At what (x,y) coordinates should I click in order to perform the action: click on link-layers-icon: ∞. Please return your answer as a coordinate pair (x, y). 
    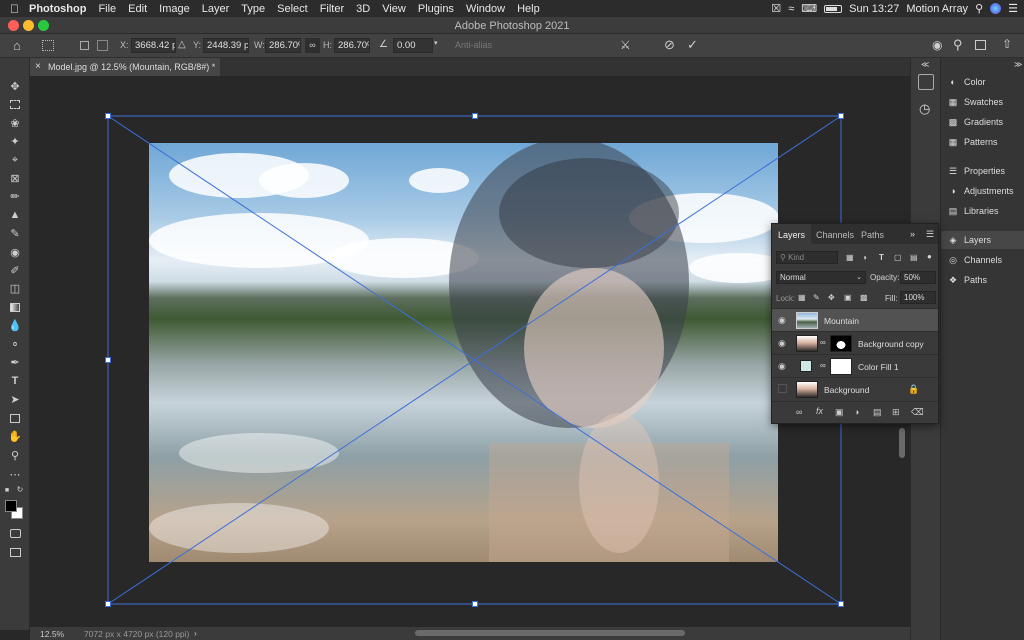
    Looking at the image, I should click on (799, 412).